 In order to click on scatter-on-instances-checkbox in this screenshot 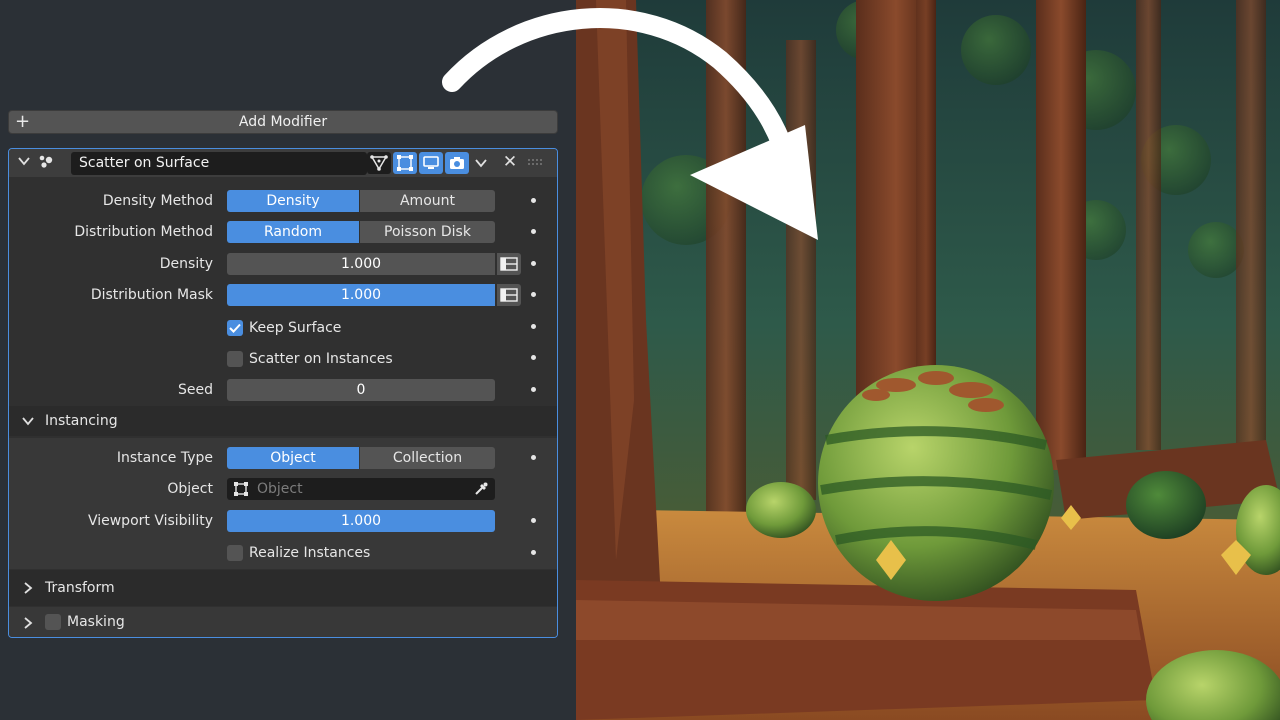, I will do `click(235, 359)`.